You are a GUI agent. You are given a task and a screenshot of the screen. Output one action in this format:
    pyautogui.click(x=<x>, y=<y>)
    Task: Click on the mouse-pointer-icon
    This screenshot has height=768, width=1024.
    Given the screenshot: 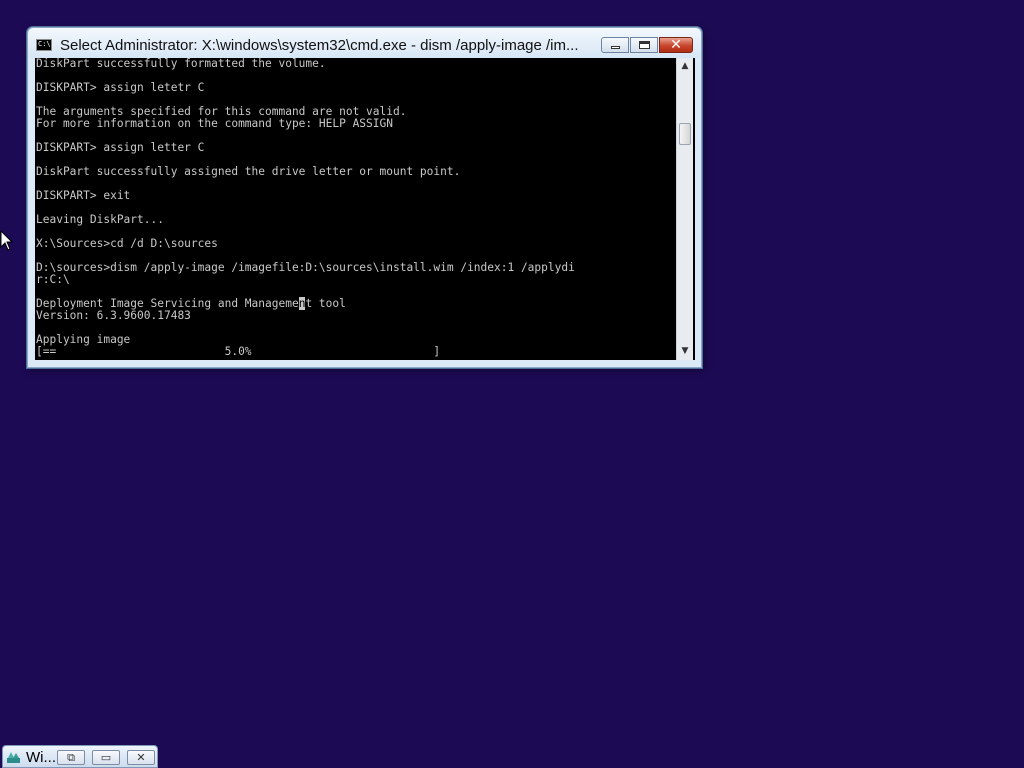 What is the action you would take?
    pyautogui.click(x=7, y=240)
    